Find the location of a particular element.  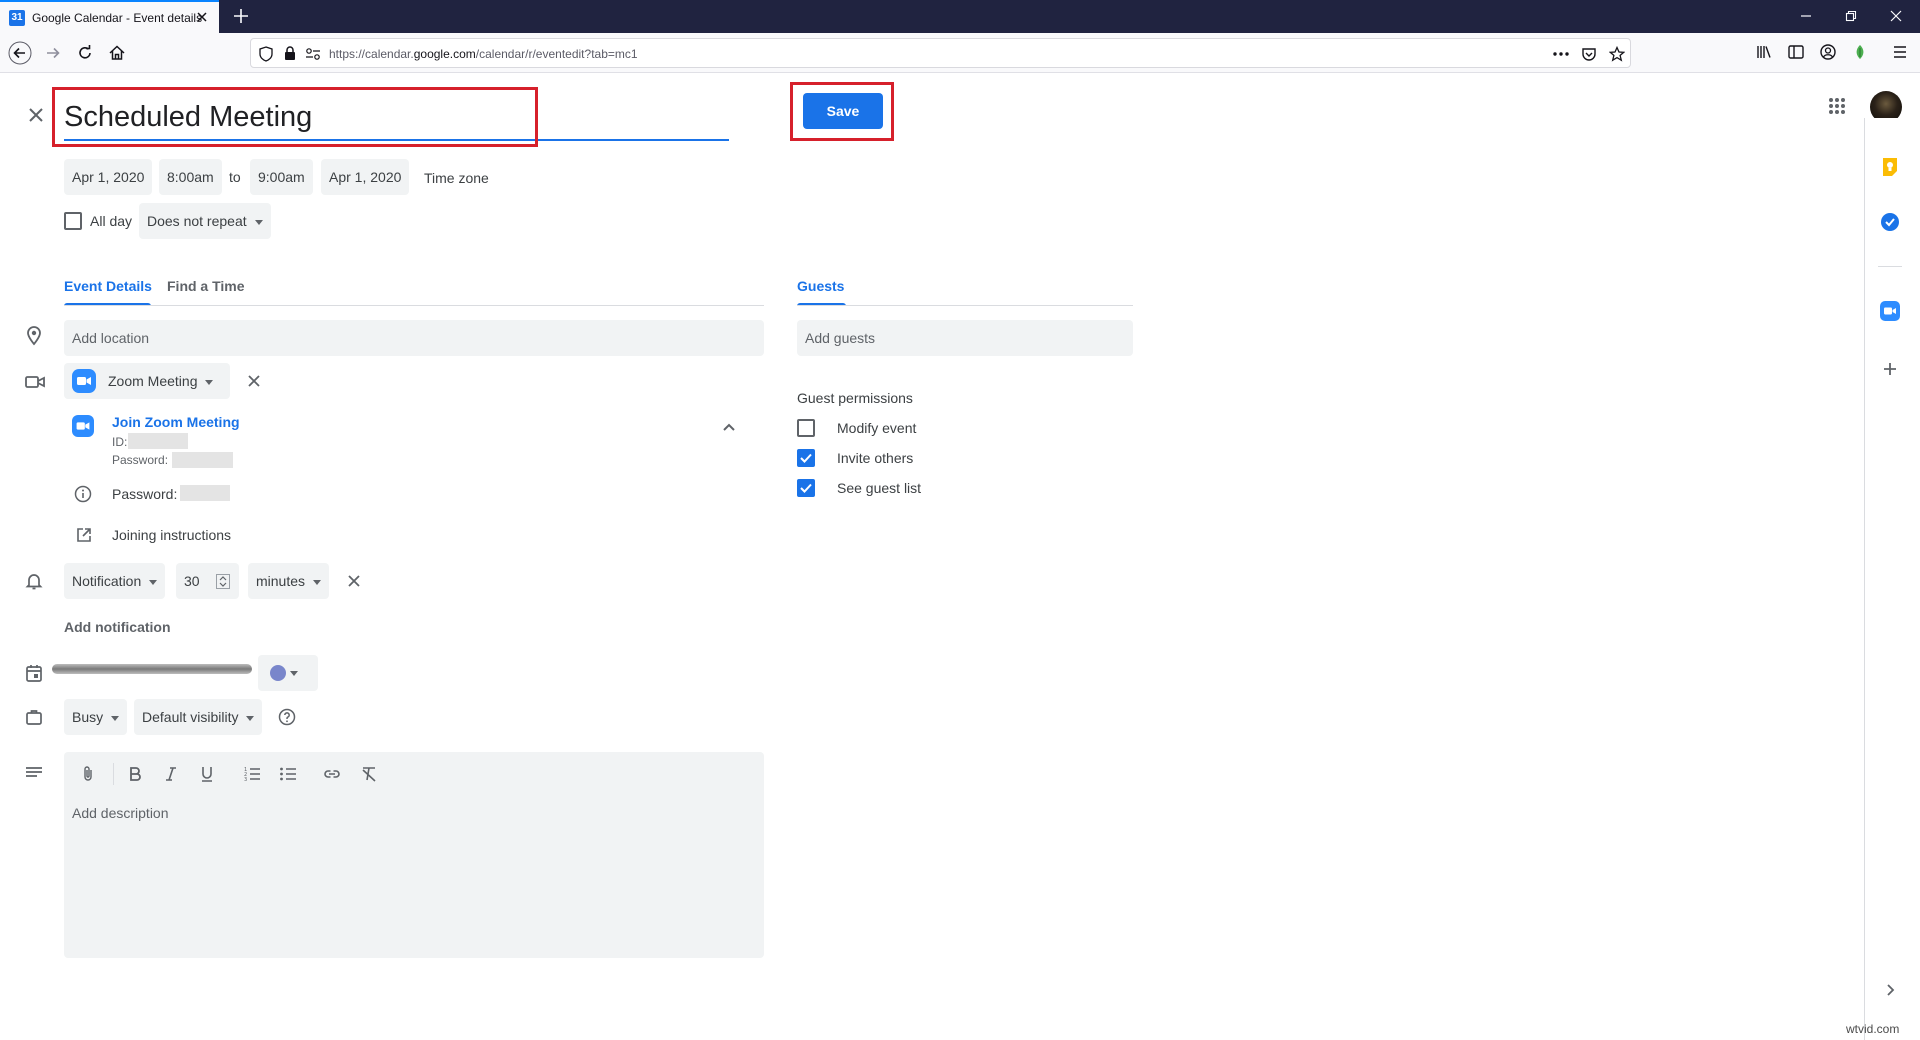

permissions-icon is located at coordinates (313, 54).